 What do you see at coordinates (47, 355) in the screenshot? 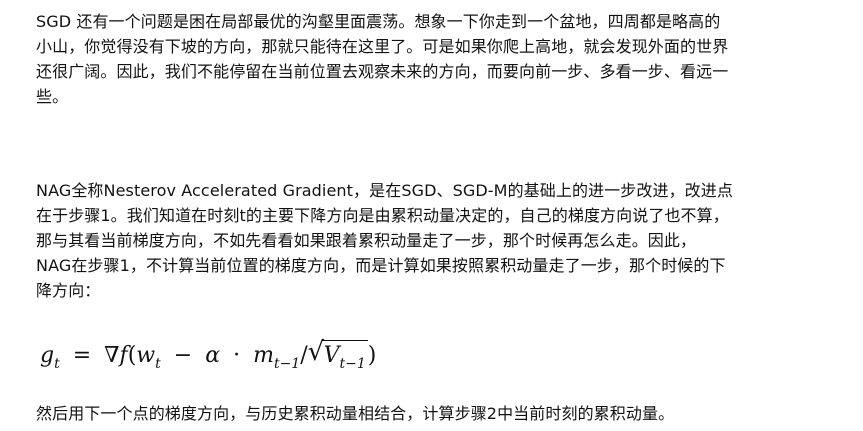
I see `formula-g: g` at bounding box center [47, 355].